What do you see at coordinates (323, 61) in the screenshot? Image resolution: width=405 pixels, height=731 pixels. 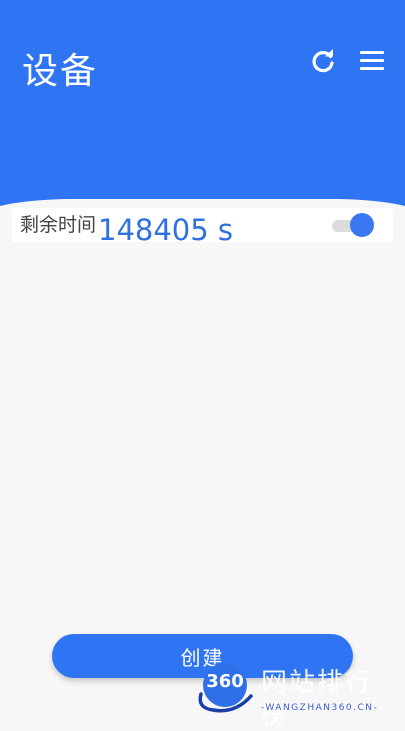 I see `refresh-icon` at bounding box center [323, 61].